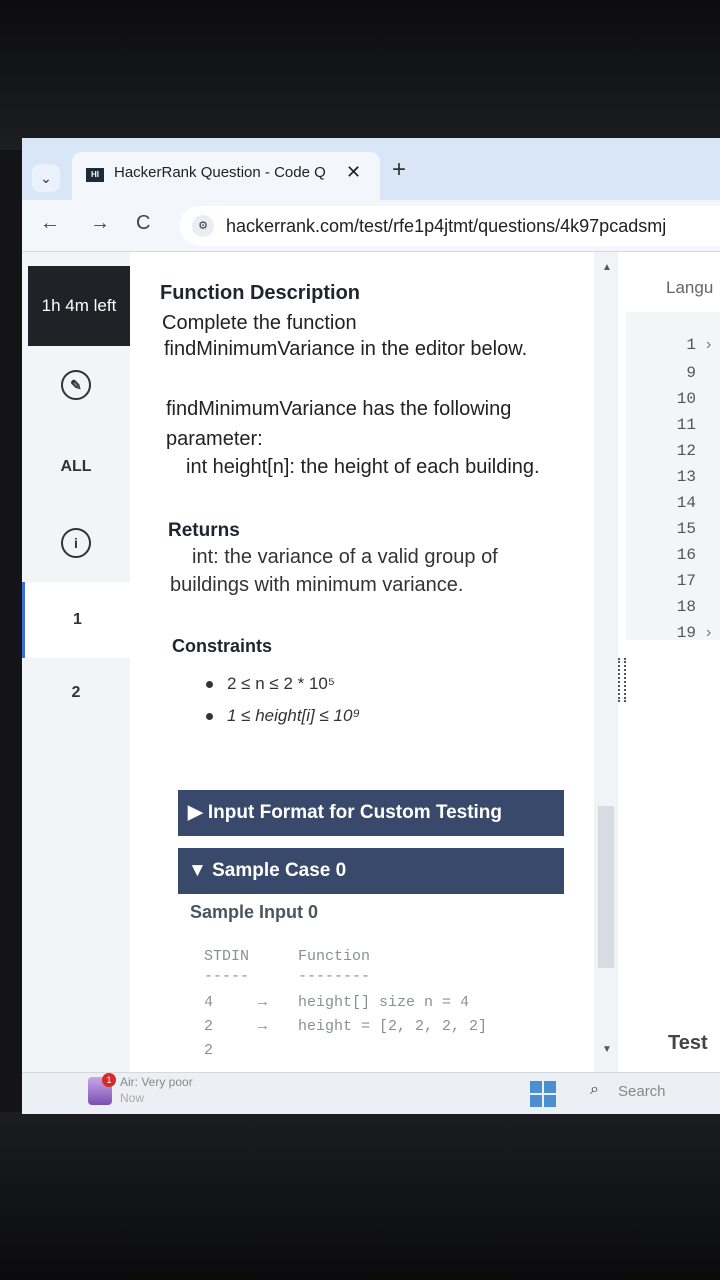  I want to click on taskbar-search: Search, so click(642, 1091).